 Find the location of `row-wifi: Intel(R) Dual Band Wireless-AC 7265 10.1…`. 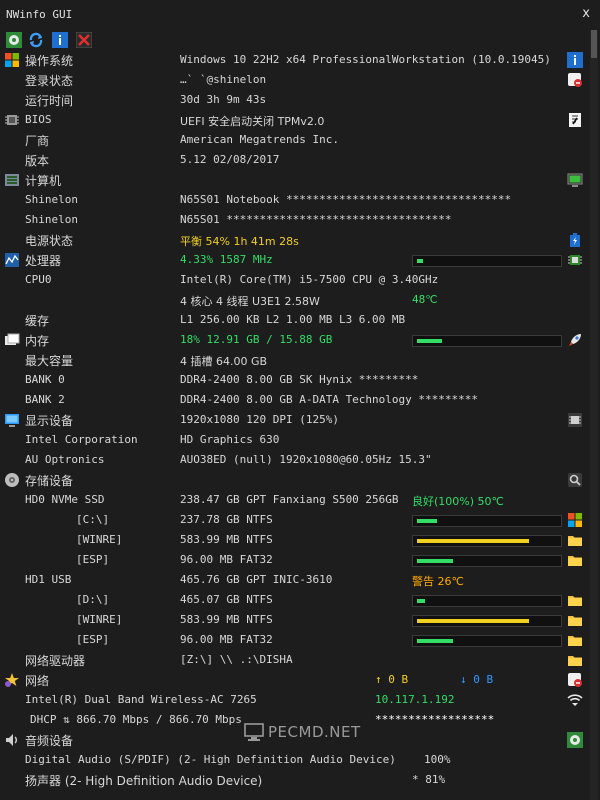

row-wifi: Intel(R) Dual Band Wireless-AC 7265 10.1… is located at coordinates (294, 700).